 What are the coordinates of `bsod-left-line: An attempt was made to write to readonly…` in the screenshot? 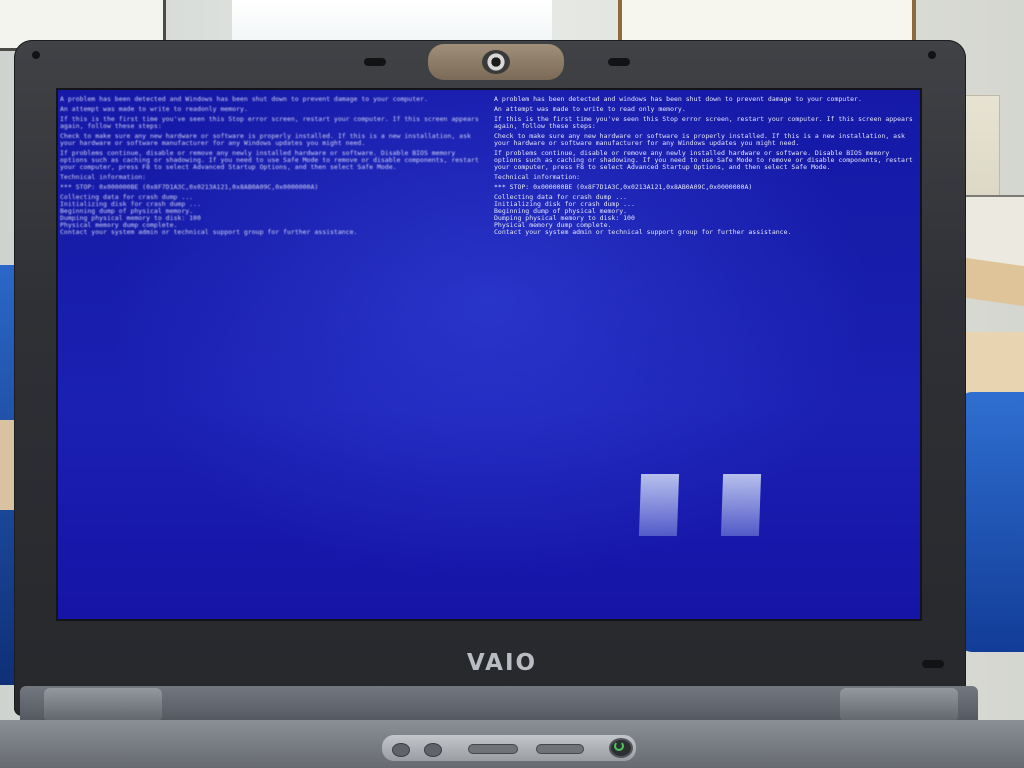 It's located at (154, 109).